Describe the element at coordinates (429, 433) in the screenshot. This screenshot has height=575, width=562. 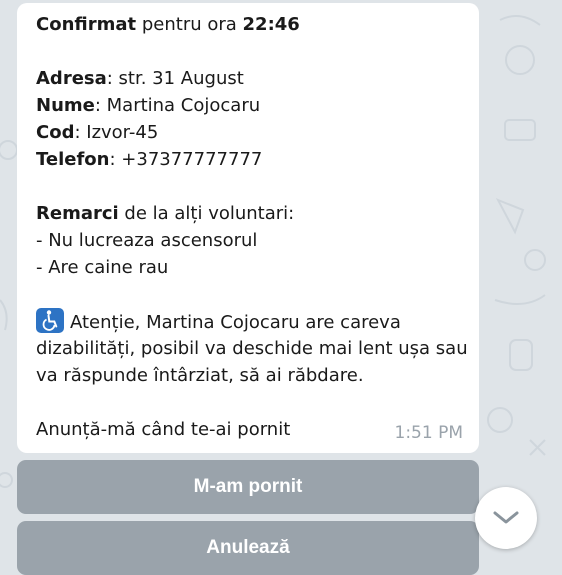
I see `message-timestamp: 1:51 PM` at that location.